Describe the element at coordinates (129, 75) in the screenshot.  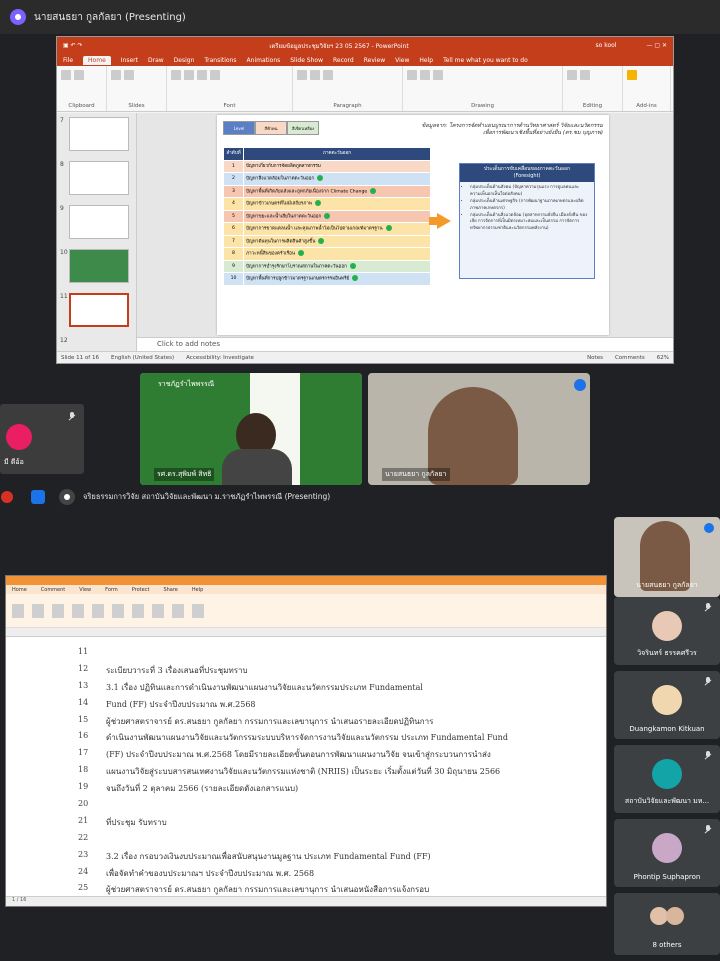
I see `layout-icon` at that location.